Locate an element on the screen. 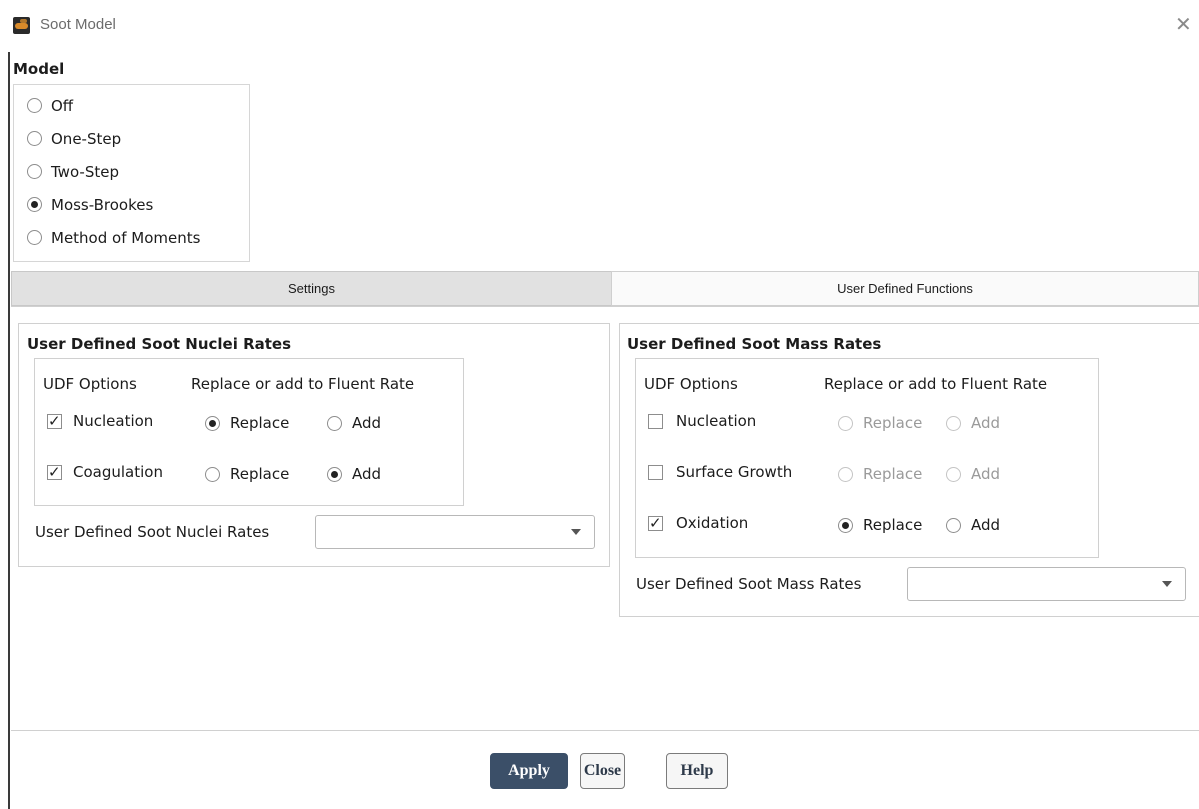 Image resolution: width=1199 pixels, height=809 pixels. mass-surface-growth-checkbox: Surface Growth is located at coordinates (720, 472).